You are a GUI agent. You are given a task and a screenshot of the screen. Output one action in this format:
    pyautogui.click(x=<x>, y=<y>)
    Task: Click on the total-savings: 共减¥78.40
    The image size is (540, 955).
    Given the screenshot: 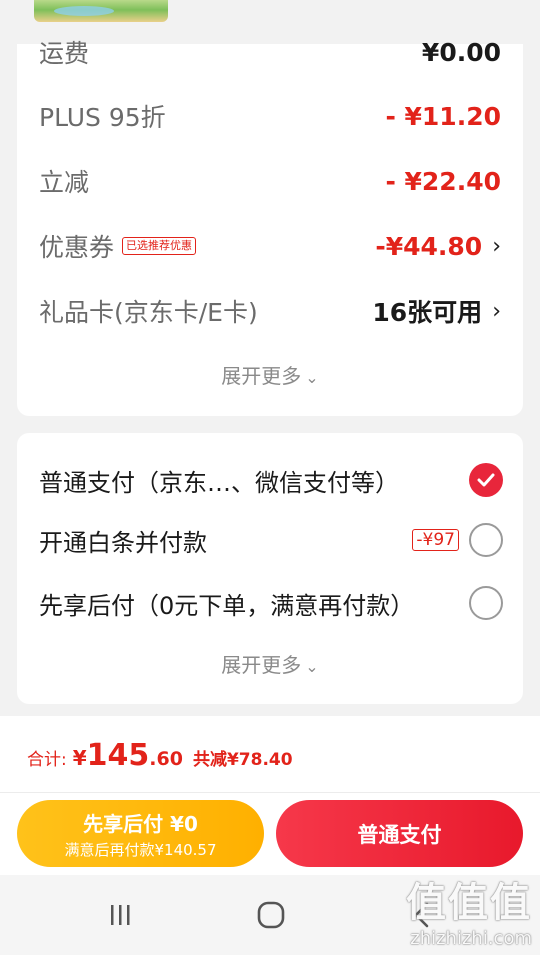 What is the action you would take?
    pyautogui.click(x=242, y=760)
    